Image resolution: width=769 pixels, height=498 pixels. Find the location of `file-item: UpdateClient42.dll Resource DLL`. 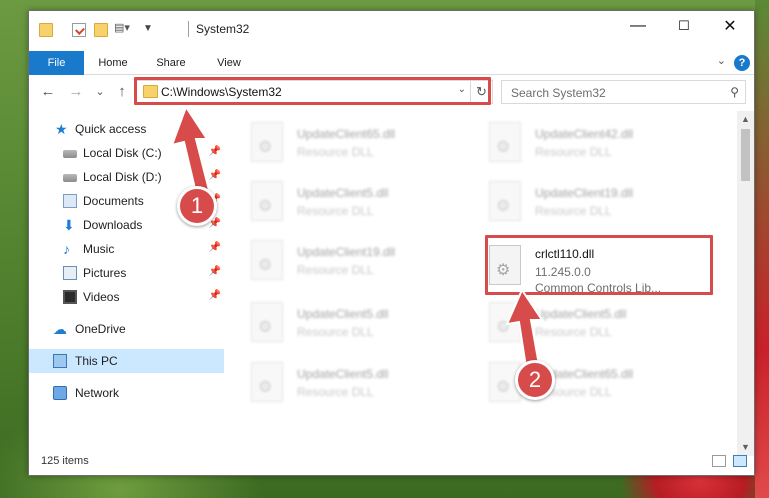

file-item: UpdateClient42.dll Resource DLL is located at coordinates (578, 142).